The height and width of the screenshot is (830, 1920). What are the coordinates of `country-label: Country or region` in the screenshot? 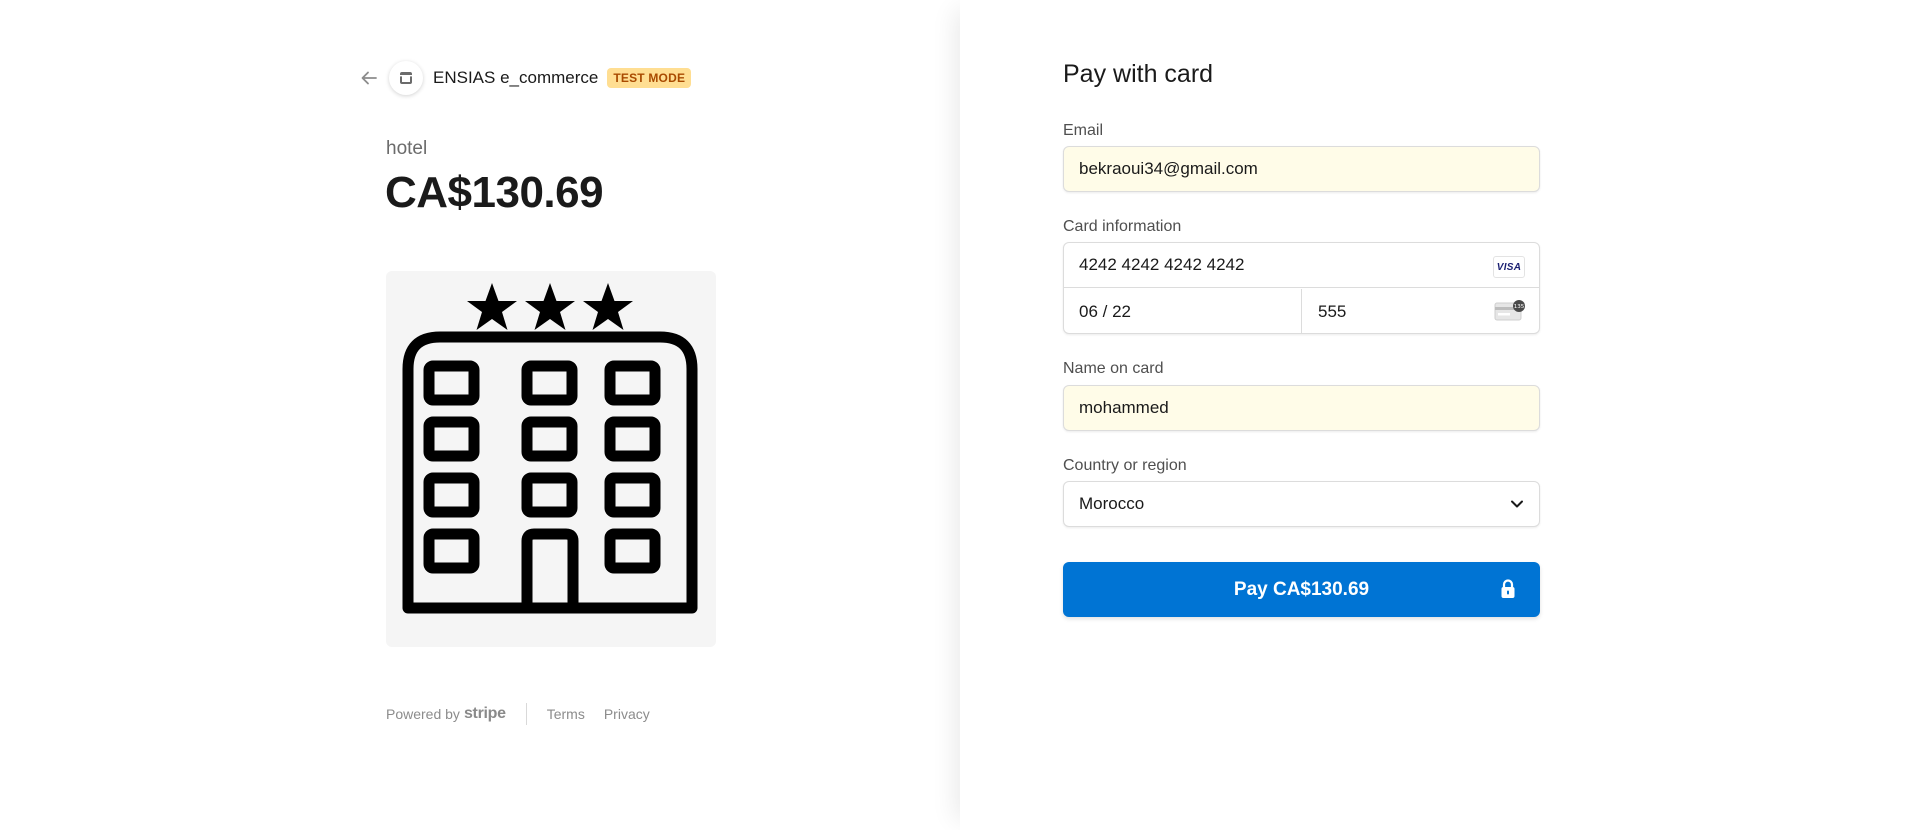 It's located at (1125, 465).